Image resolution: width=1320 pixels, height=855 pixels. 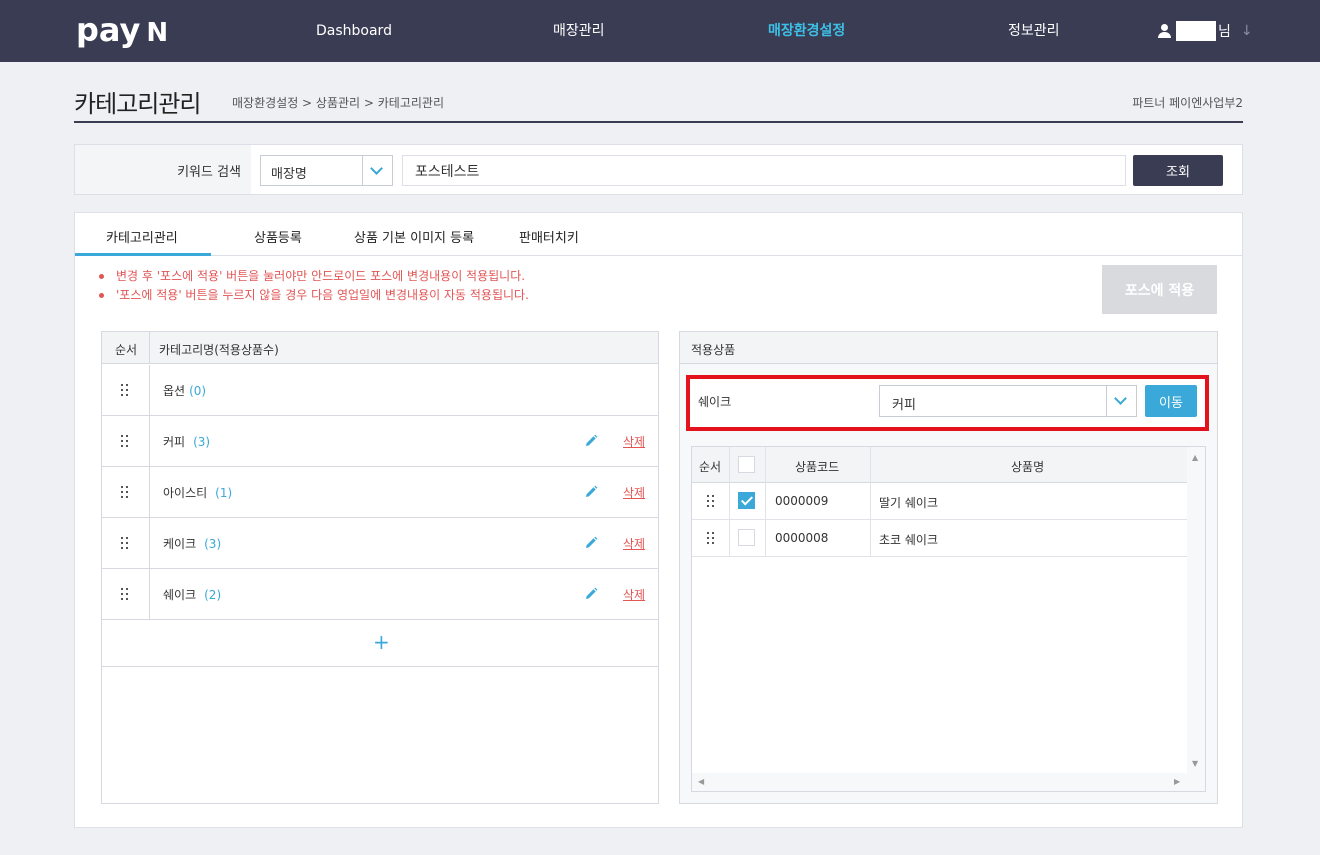 I want to click on active-tab-indicator, so click(x=143, y=254).